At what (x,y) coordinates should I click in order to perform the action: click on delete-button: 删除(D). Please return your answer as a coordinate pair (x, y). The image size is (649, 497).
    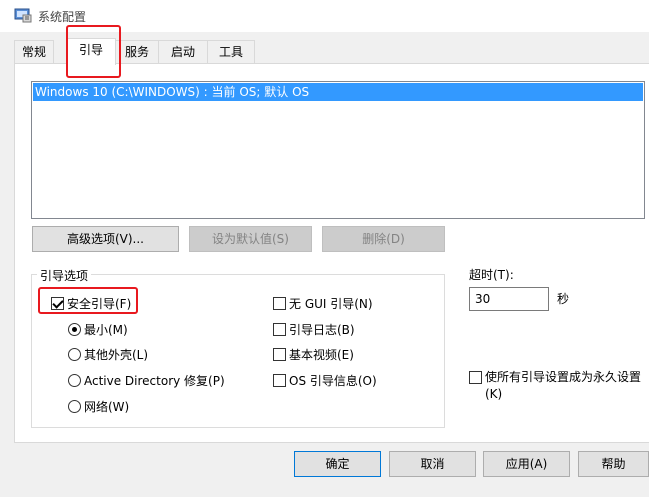
    Looking at the image, I should click on (383, 239).